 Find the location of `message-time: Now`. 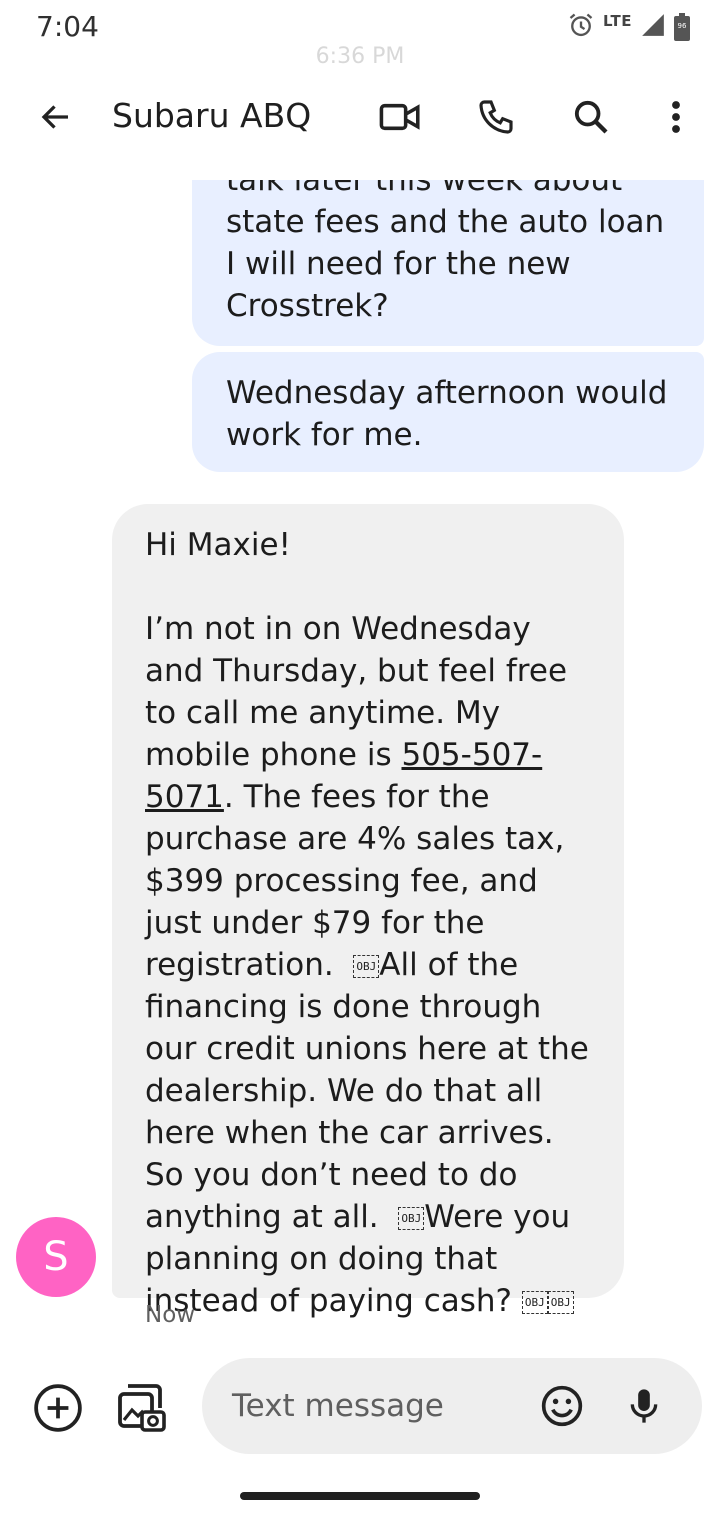

message-time: Now is located at coordinates (170, 1315).